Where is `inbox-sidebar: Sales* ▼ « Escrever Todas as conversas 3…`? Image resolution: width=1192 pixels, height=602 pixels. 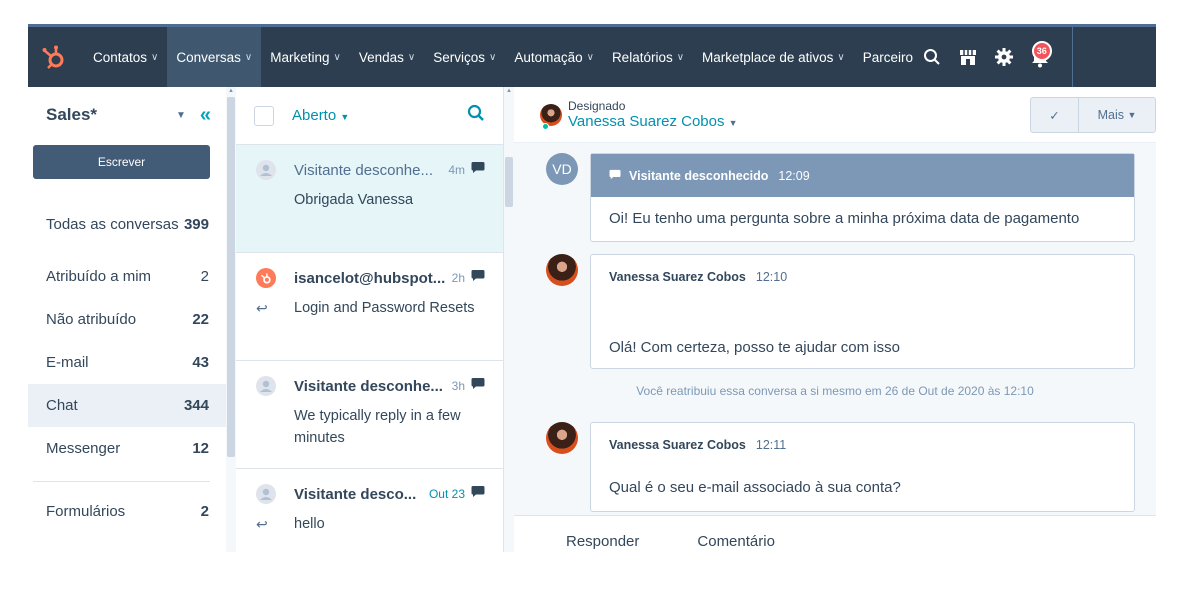 inbox-sidebar: Sales* ▼ « Escrever Todas as conversas 3… is located at coordinates (128, 319).